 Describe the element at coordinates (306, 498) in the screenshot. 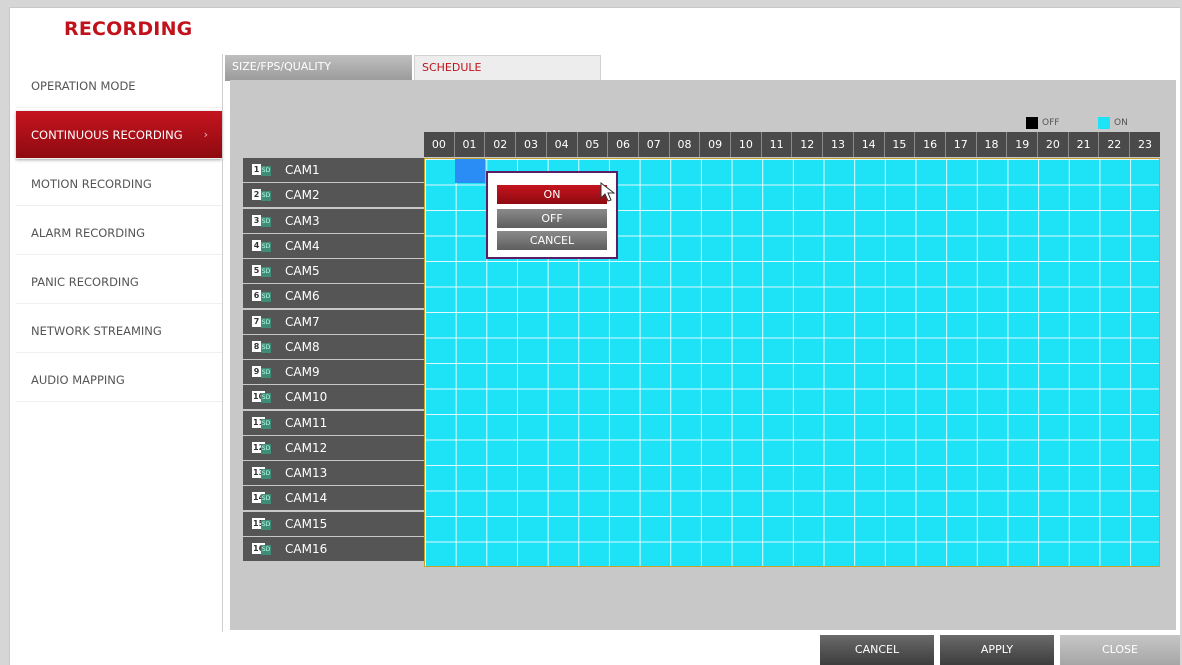

I see `camera-name: CAM14` at that location.